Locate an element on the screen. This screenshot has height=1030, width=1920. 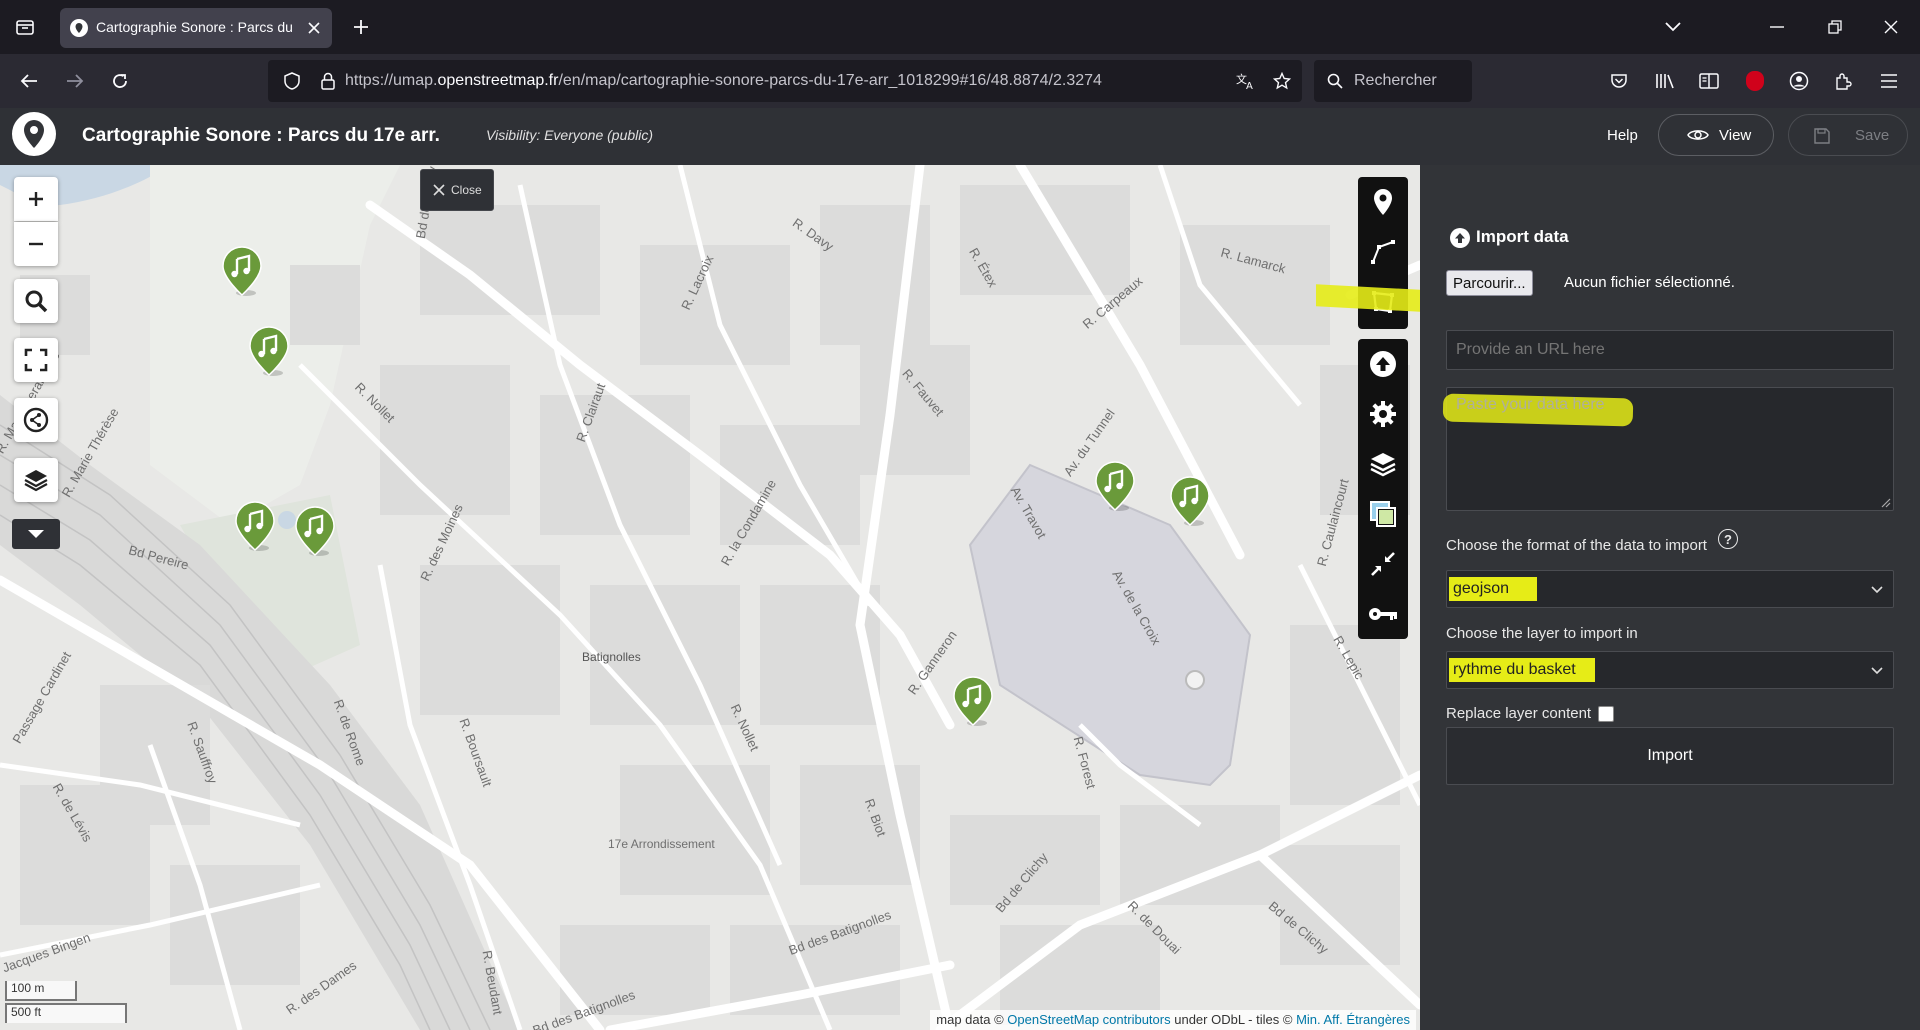
more-controls-button is located at coordinates (36, 534).